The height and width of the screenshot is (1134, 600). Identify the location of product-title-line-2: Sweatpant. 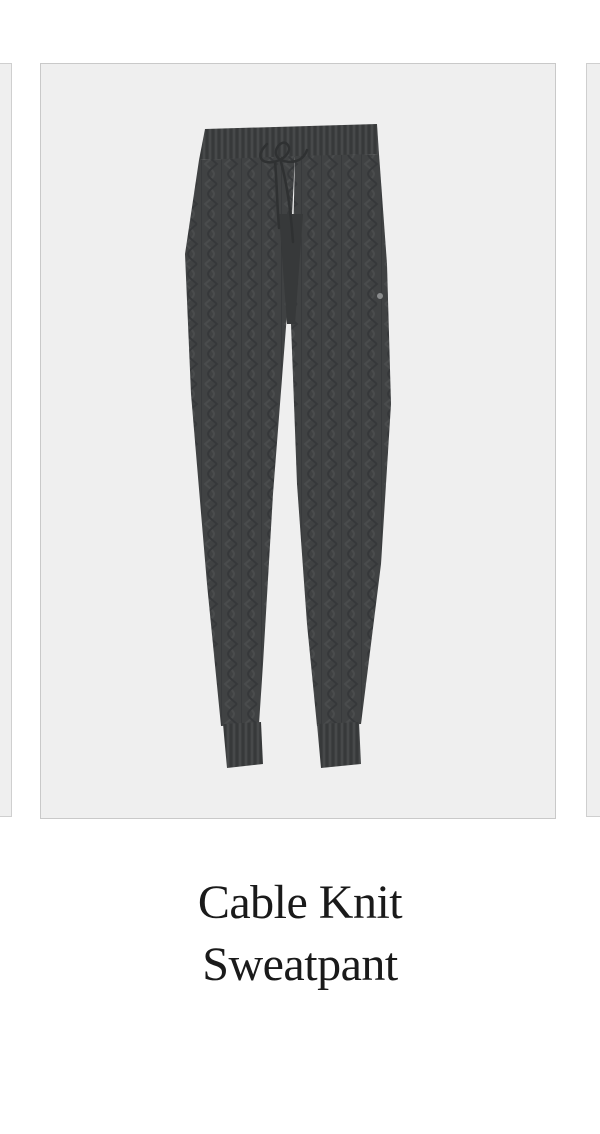
(300, 964).